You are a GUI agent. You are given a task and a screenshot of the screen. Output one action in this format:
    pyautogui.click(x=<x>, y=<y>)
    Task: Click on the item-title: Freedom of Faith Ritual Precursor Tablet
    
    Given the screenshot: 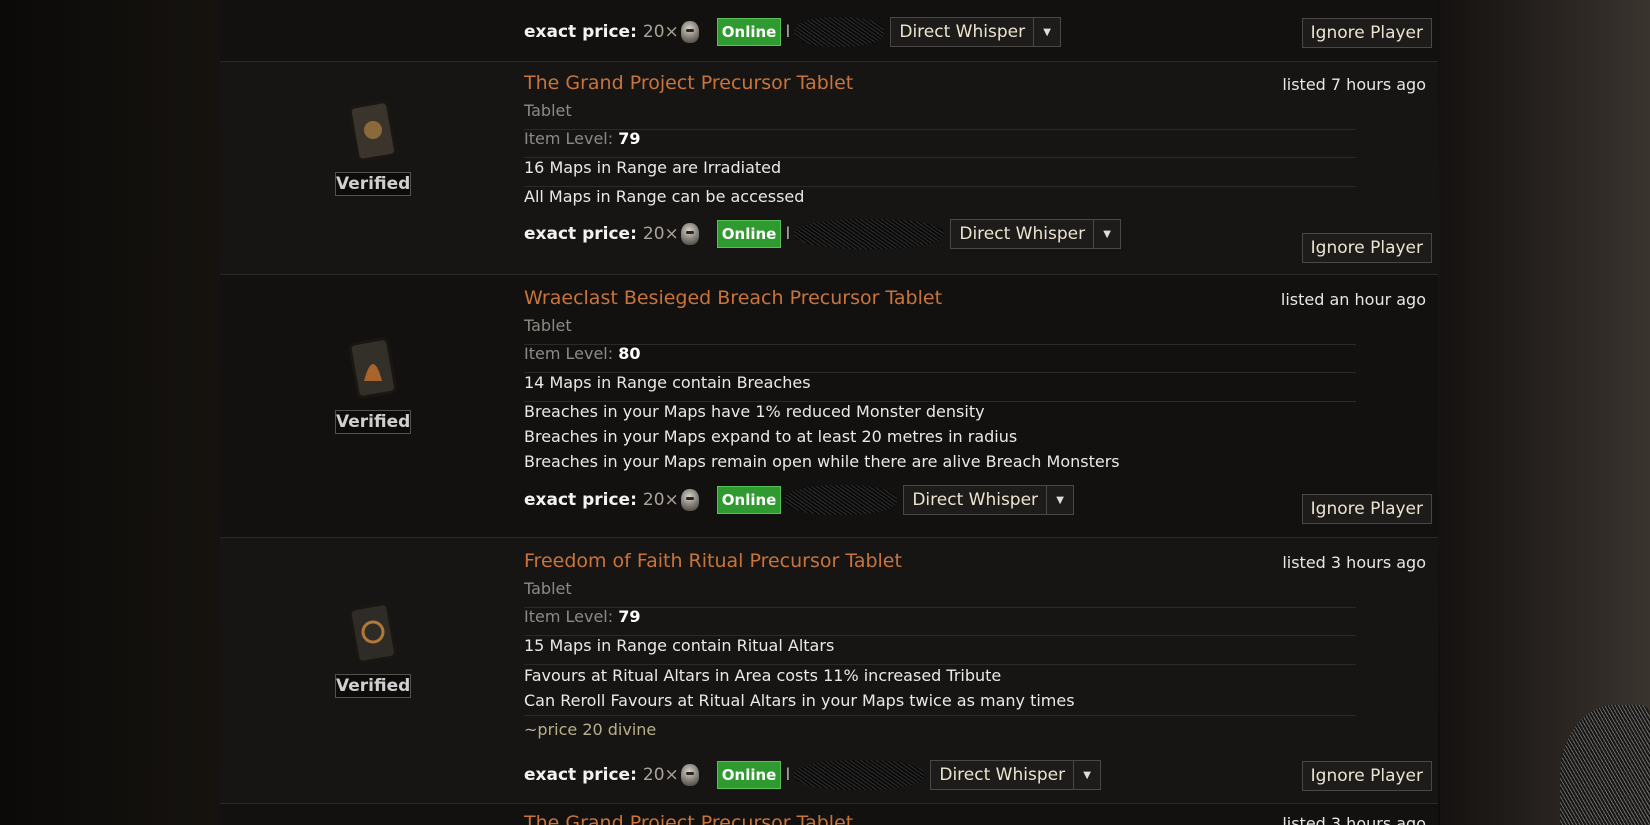 What is the action you would take?
    pyautogui.click(x=713, y=561)
    